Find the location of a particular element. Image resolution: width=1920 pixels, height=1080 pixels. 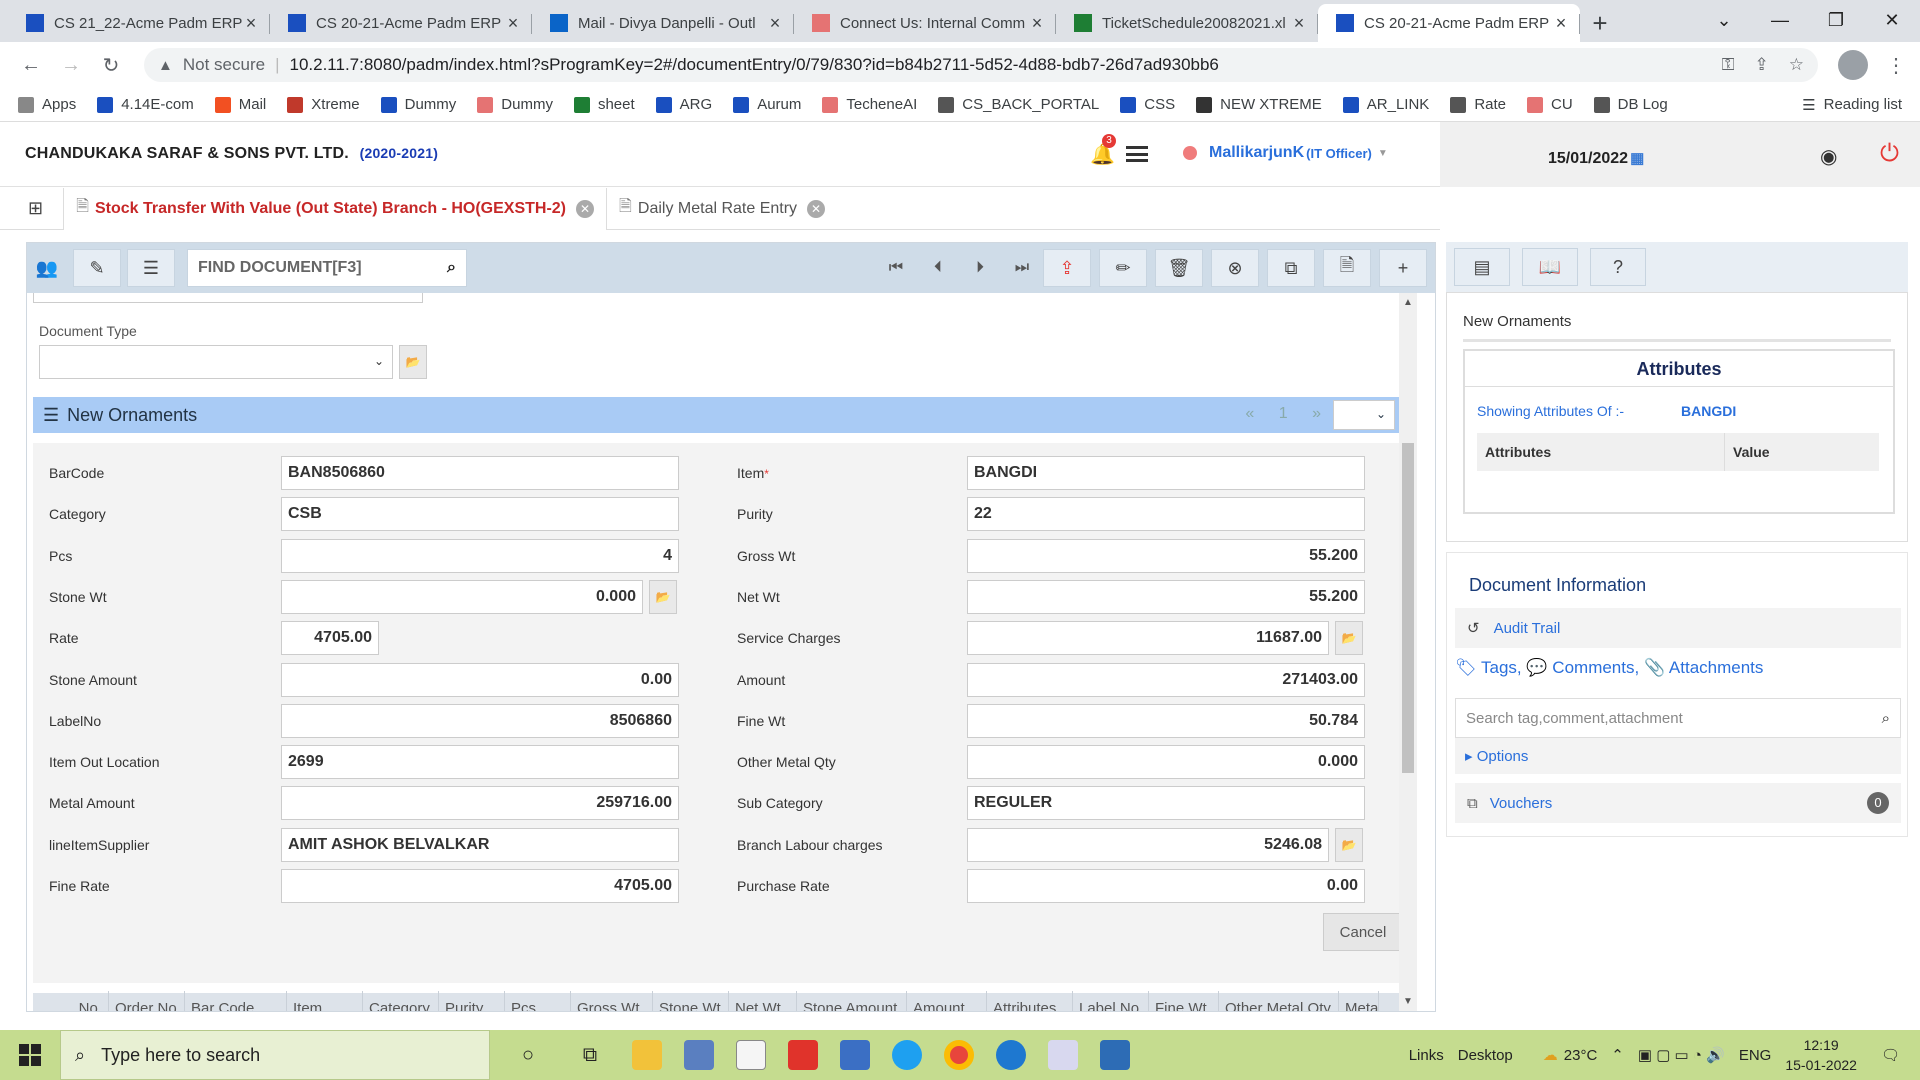

browser-tab: CS 21_22-Acme Padm ERP × is located at coordinates (139, 23).